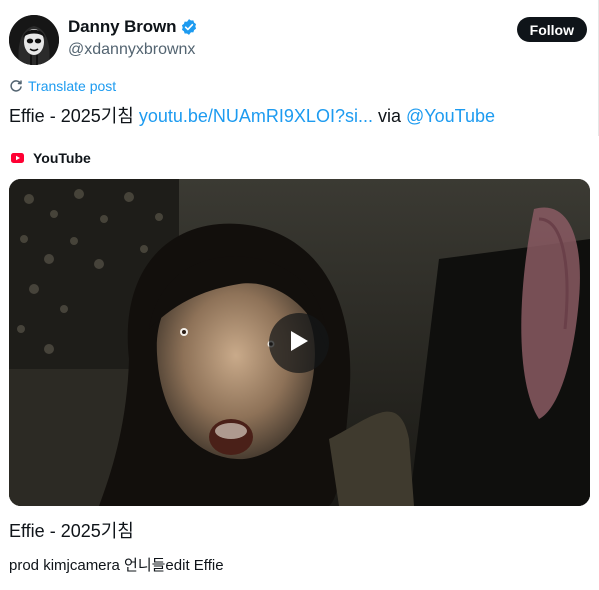 Image resolution: width=599 pixels, height=590 pixels. I want to click on follow-button: Follow, so click(551, 29).